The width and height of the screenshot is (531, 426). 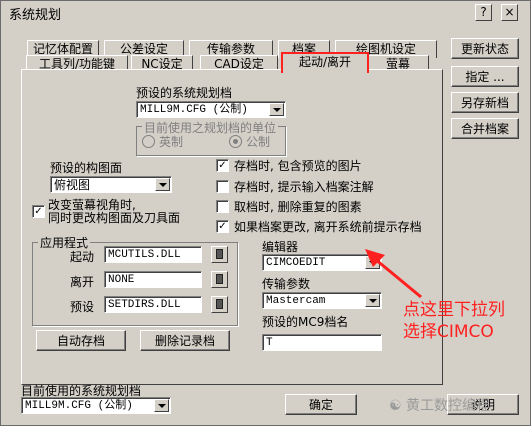 I want to click on ok-button: 确定, so click(x=321, y=404).